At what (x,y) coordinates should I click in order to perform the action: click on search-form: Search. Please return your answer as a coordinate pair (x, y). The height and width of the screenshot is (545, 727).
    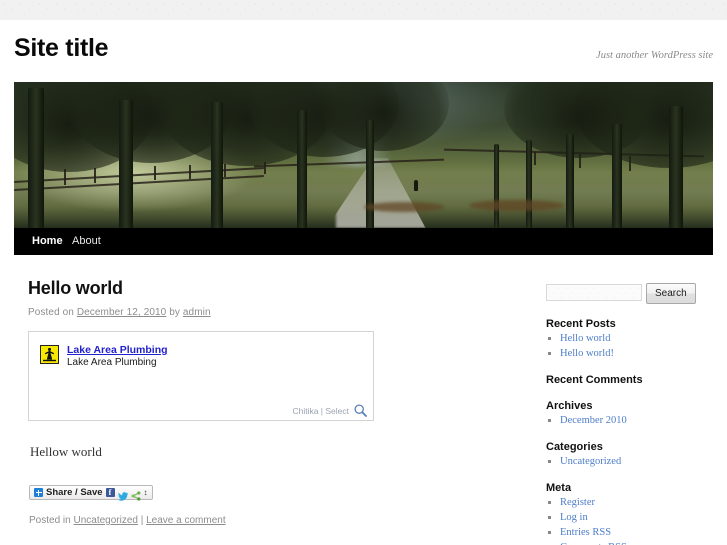
    Looking at the image, I should click on (636, 293).